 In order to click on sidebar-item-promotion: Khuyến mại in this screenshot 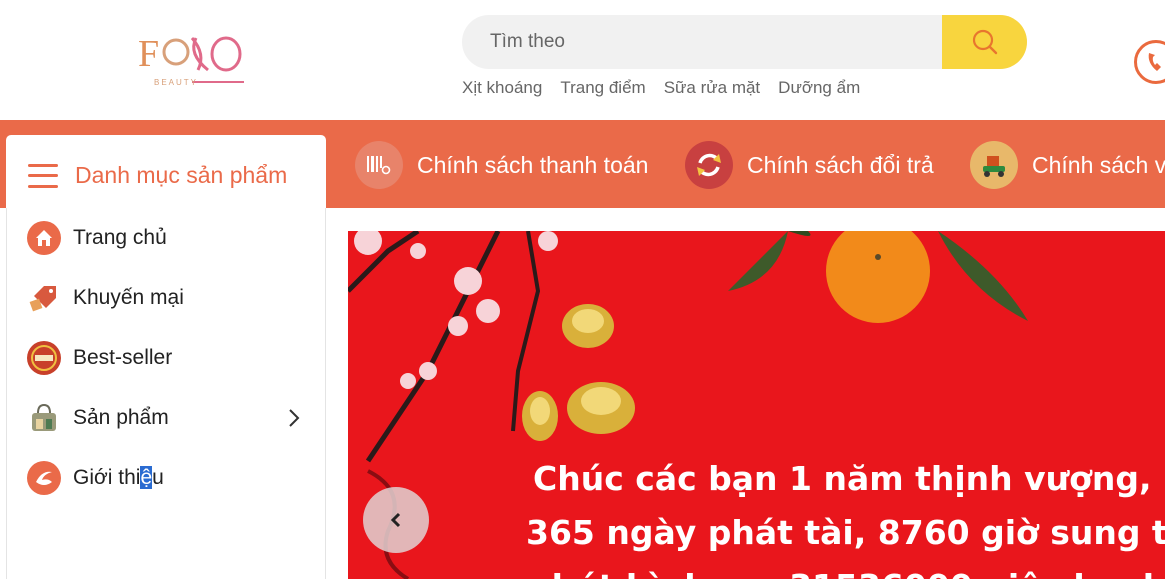, I will do `click(167, 298)`.